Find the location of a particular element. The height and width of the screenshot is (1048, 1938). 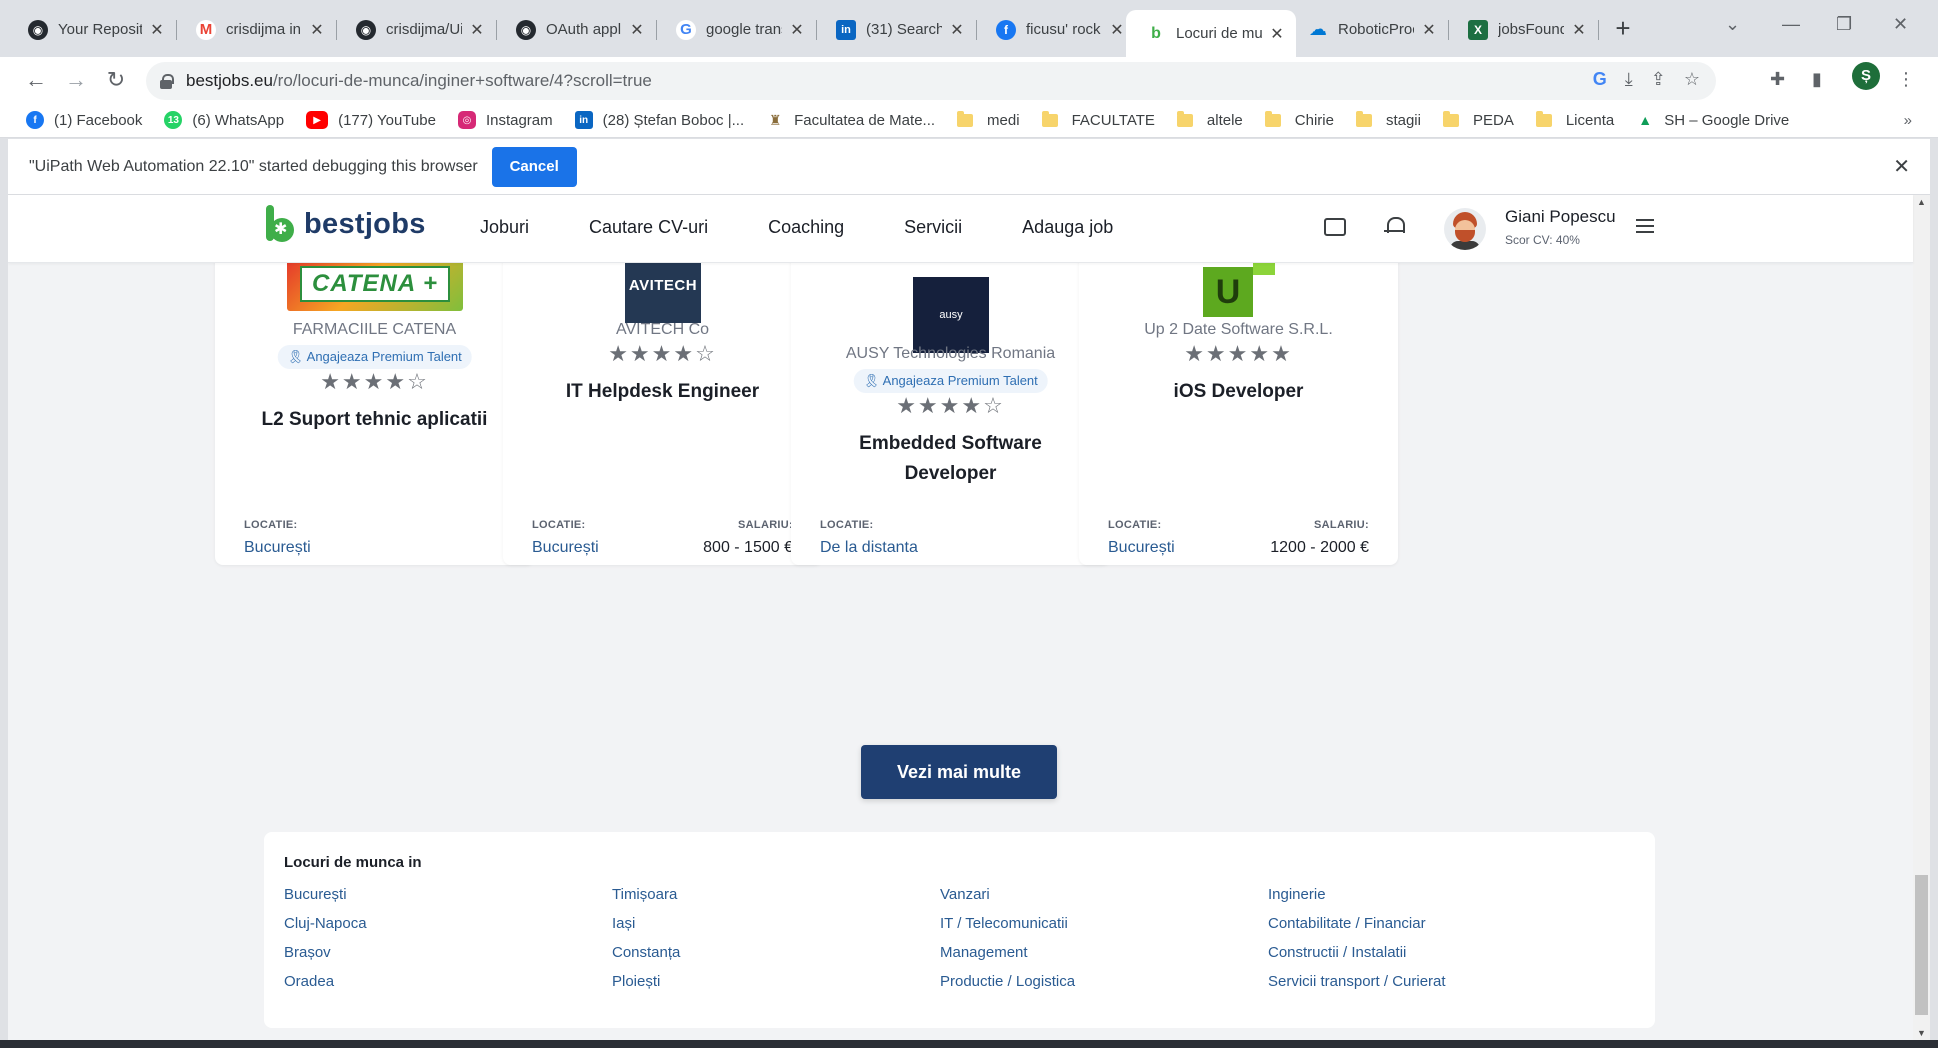

nav-joburi: Joburi is located at coordinates (504, 227).